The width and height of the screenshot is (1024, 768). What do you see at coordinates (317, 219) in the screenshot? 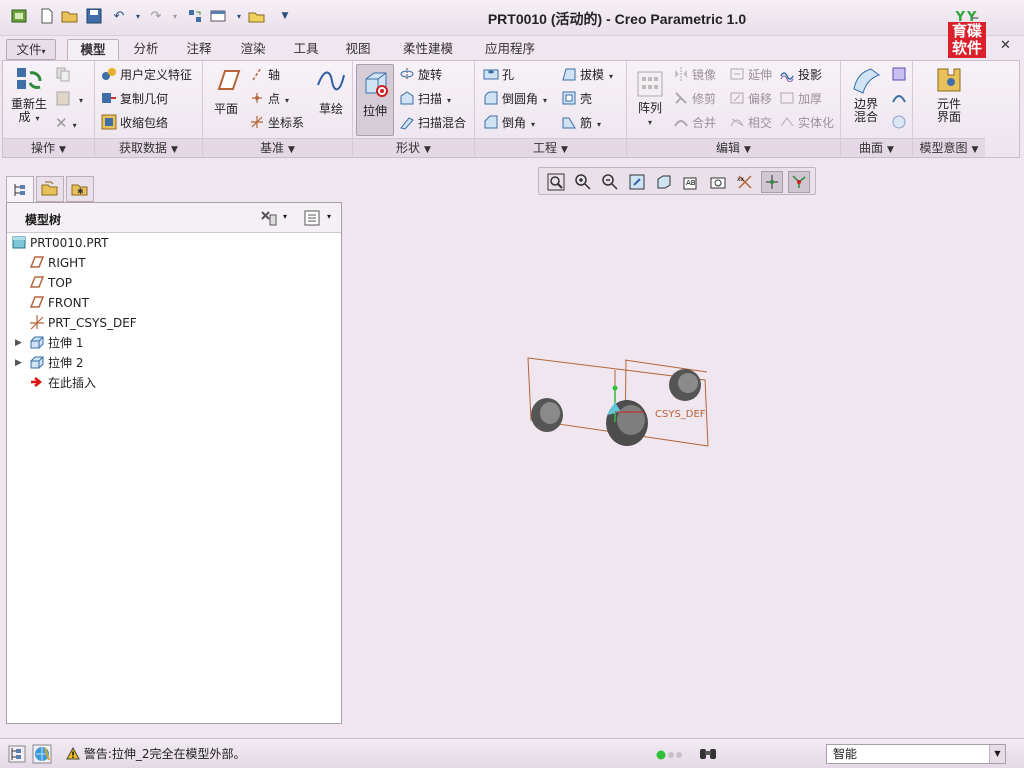
I see `tree-show-button: ▾` at bounding box center [317, 219].